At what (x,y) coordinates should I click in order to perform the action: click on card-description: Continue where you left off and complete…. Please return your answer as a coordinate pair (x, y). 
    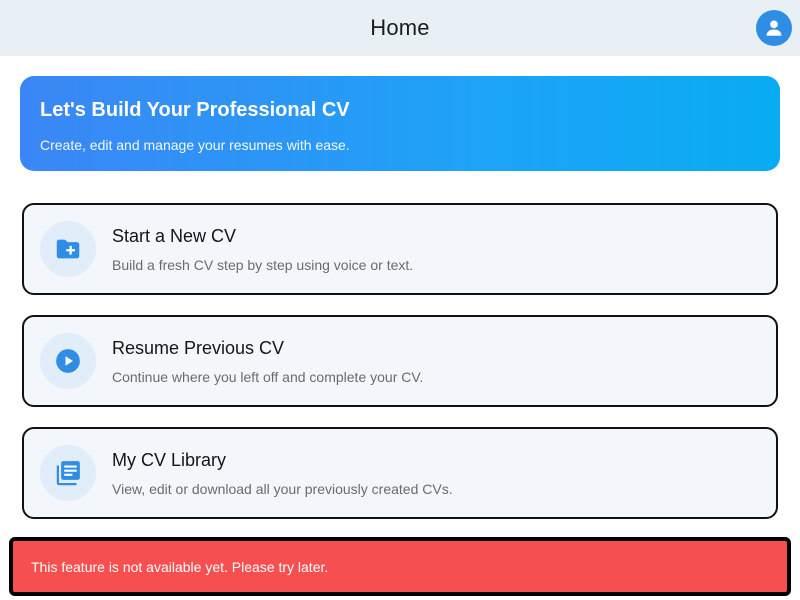
    Looking at the image, I should click on (268, 377).